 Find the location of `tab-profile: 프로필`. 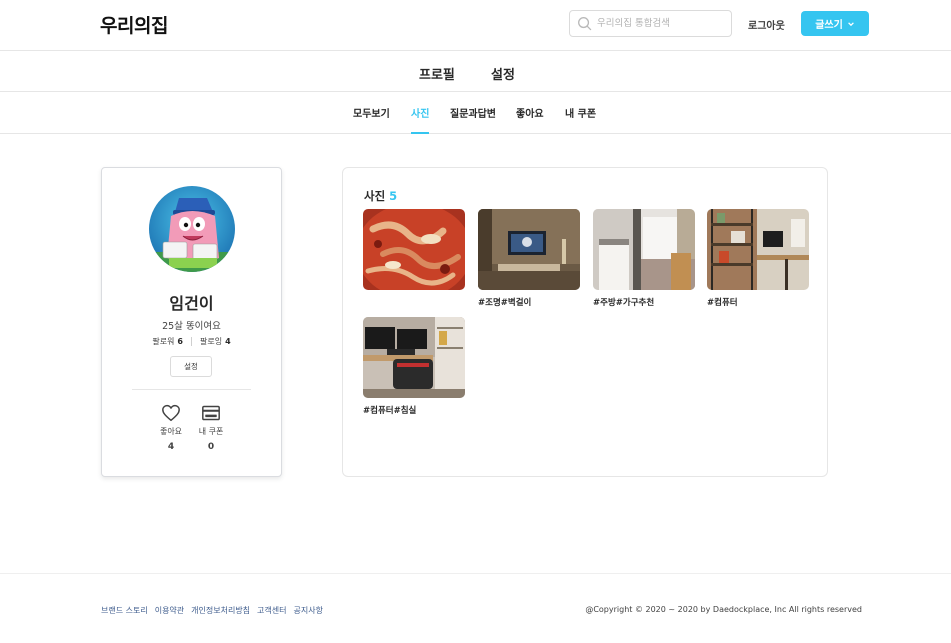

tab-profile: 프로필 is located at coordinates (437, 73).